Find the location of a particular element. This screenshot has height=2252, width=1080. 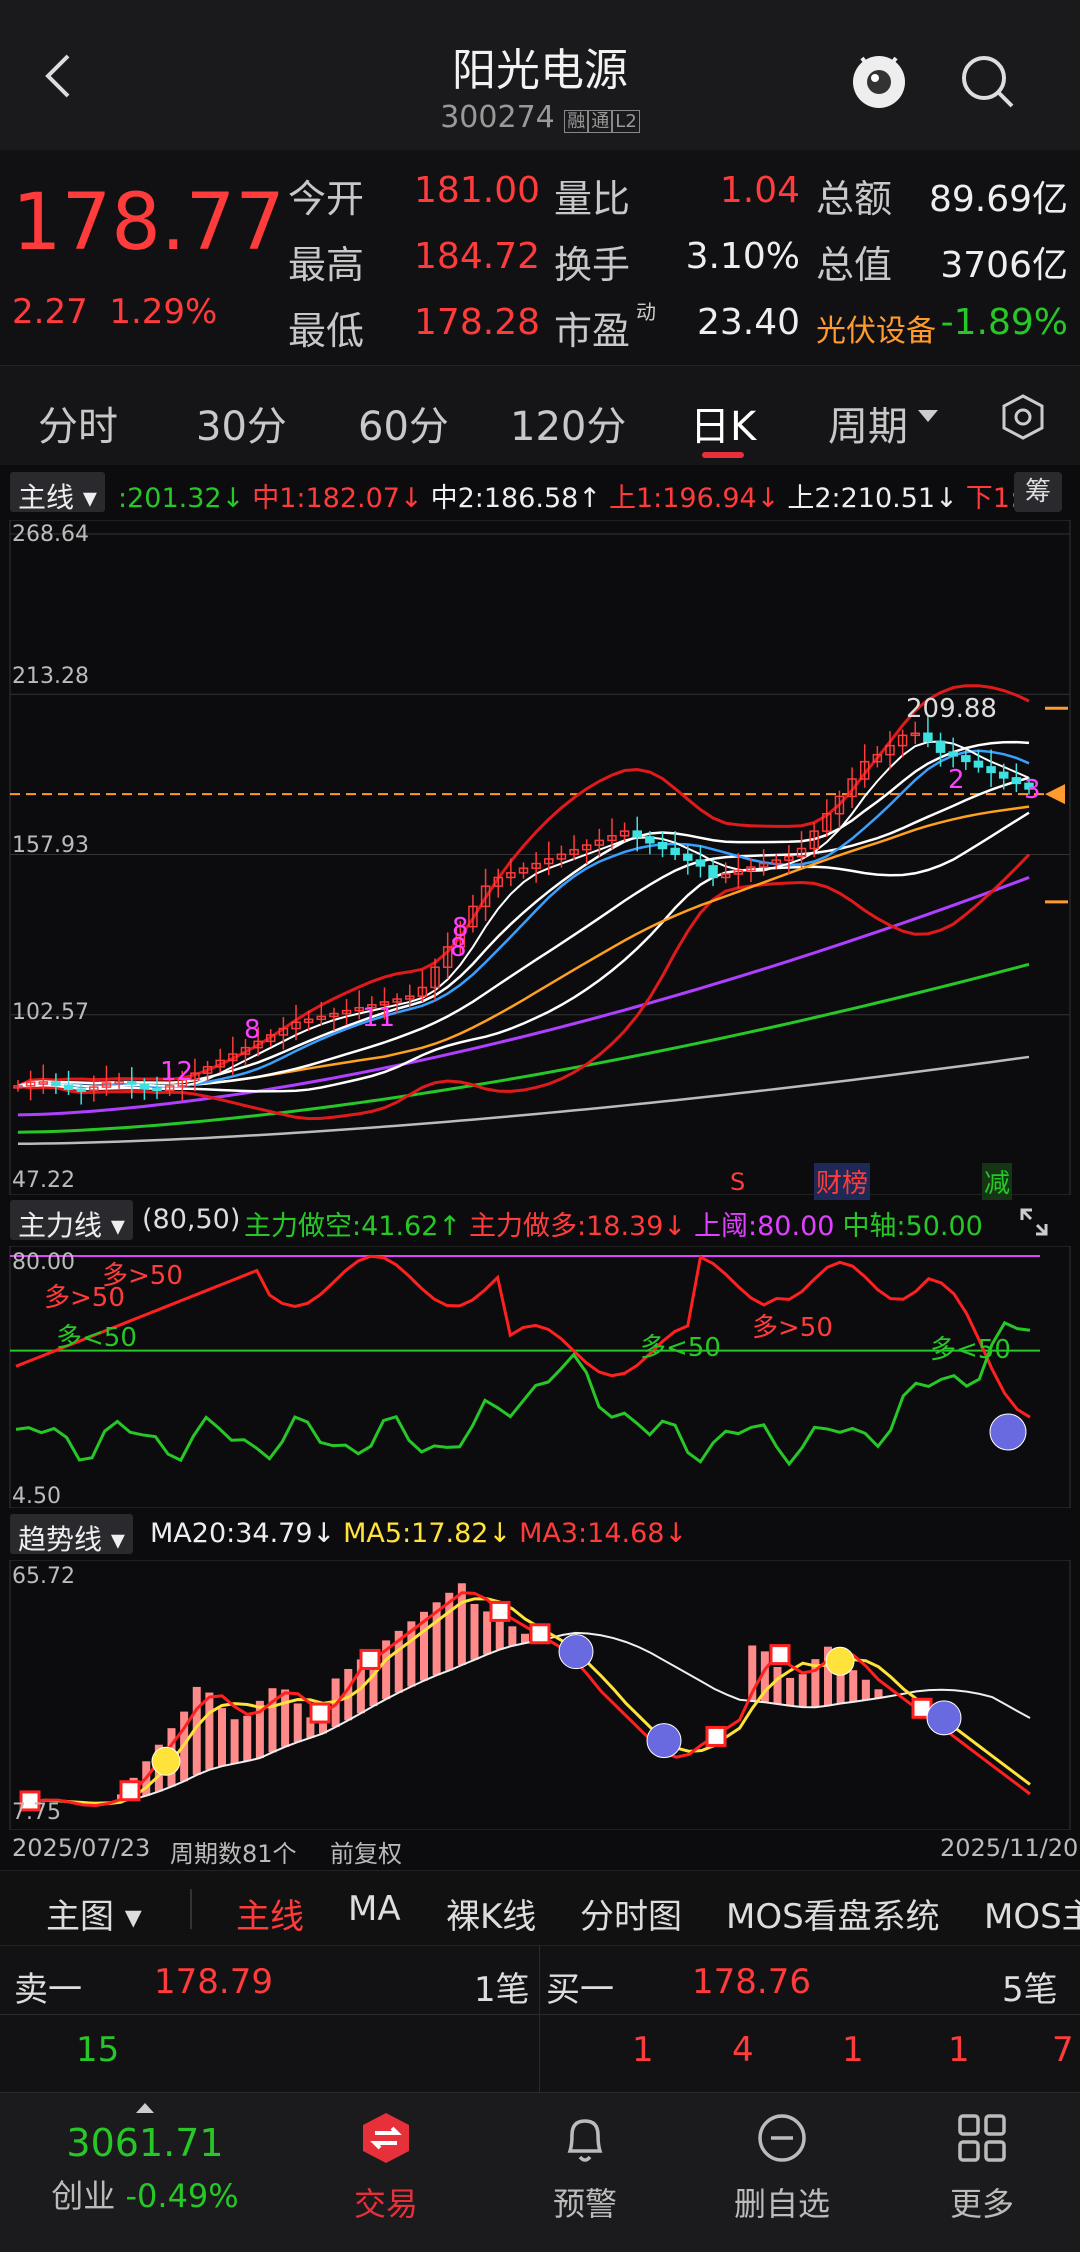

main-y-tick-1: 213.28 is located at coordinates (50, 676).